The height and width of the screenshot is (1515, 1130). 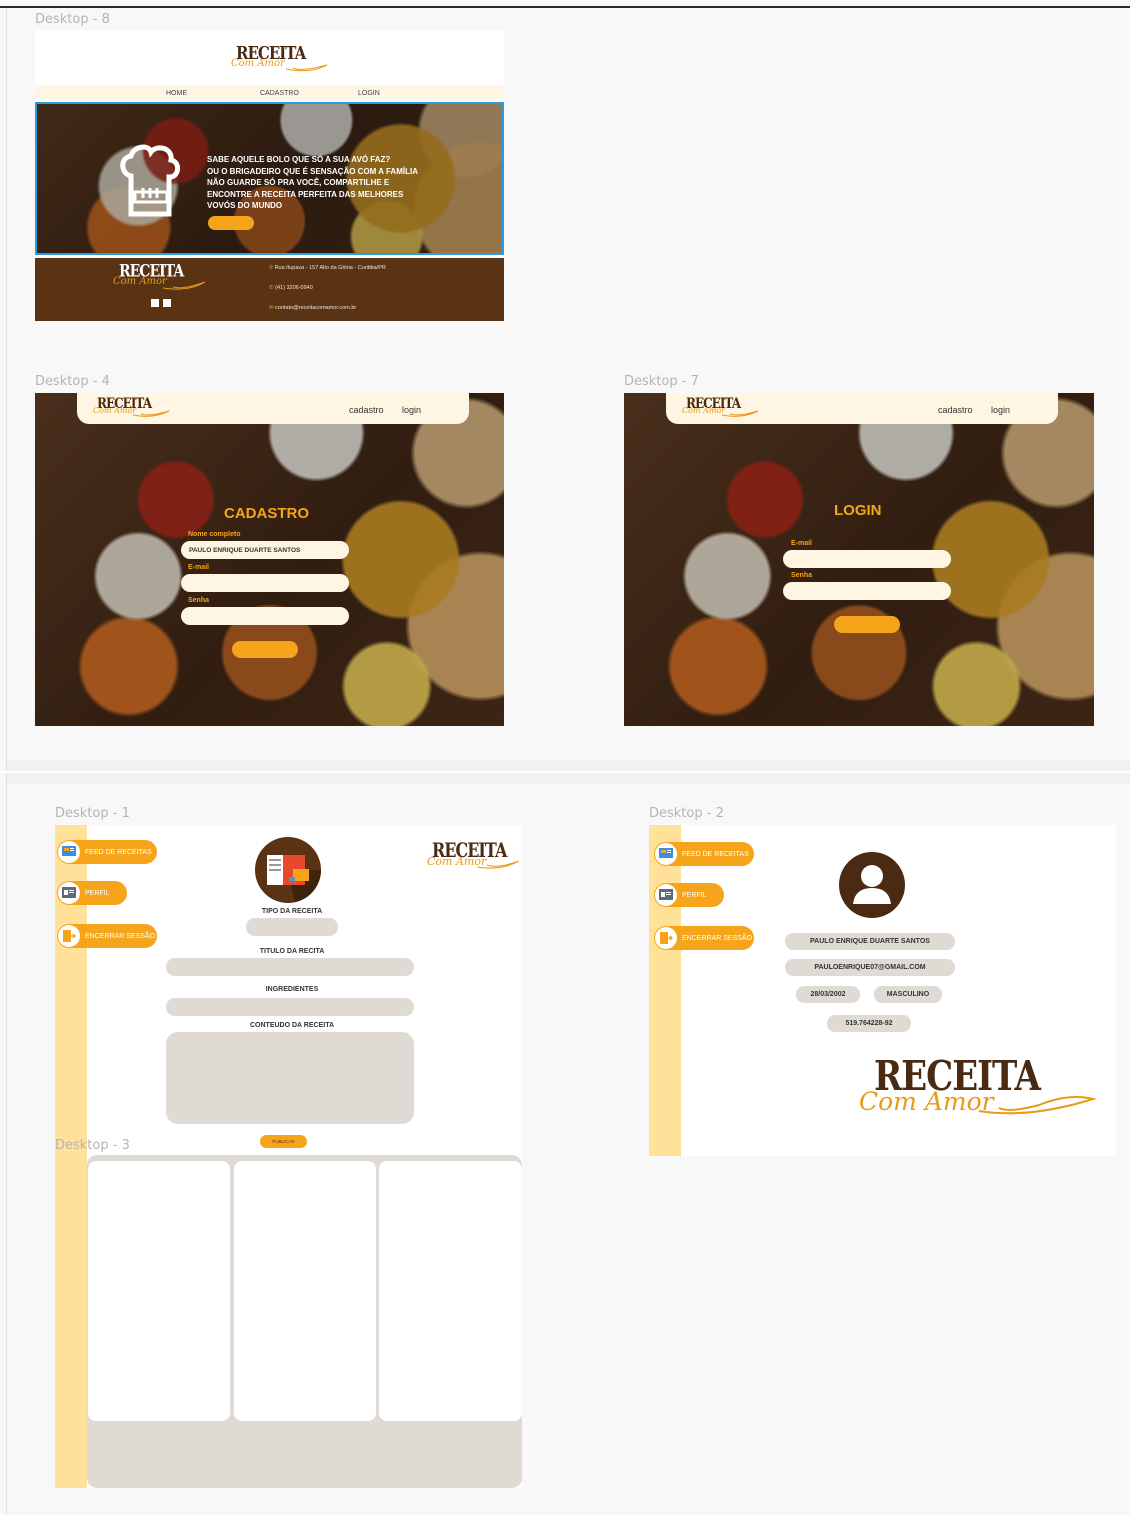 What do you see at coordinates (265, 649) in the screenshot?
I see `cadastro-submit-button` at bounding box center [265, 649].